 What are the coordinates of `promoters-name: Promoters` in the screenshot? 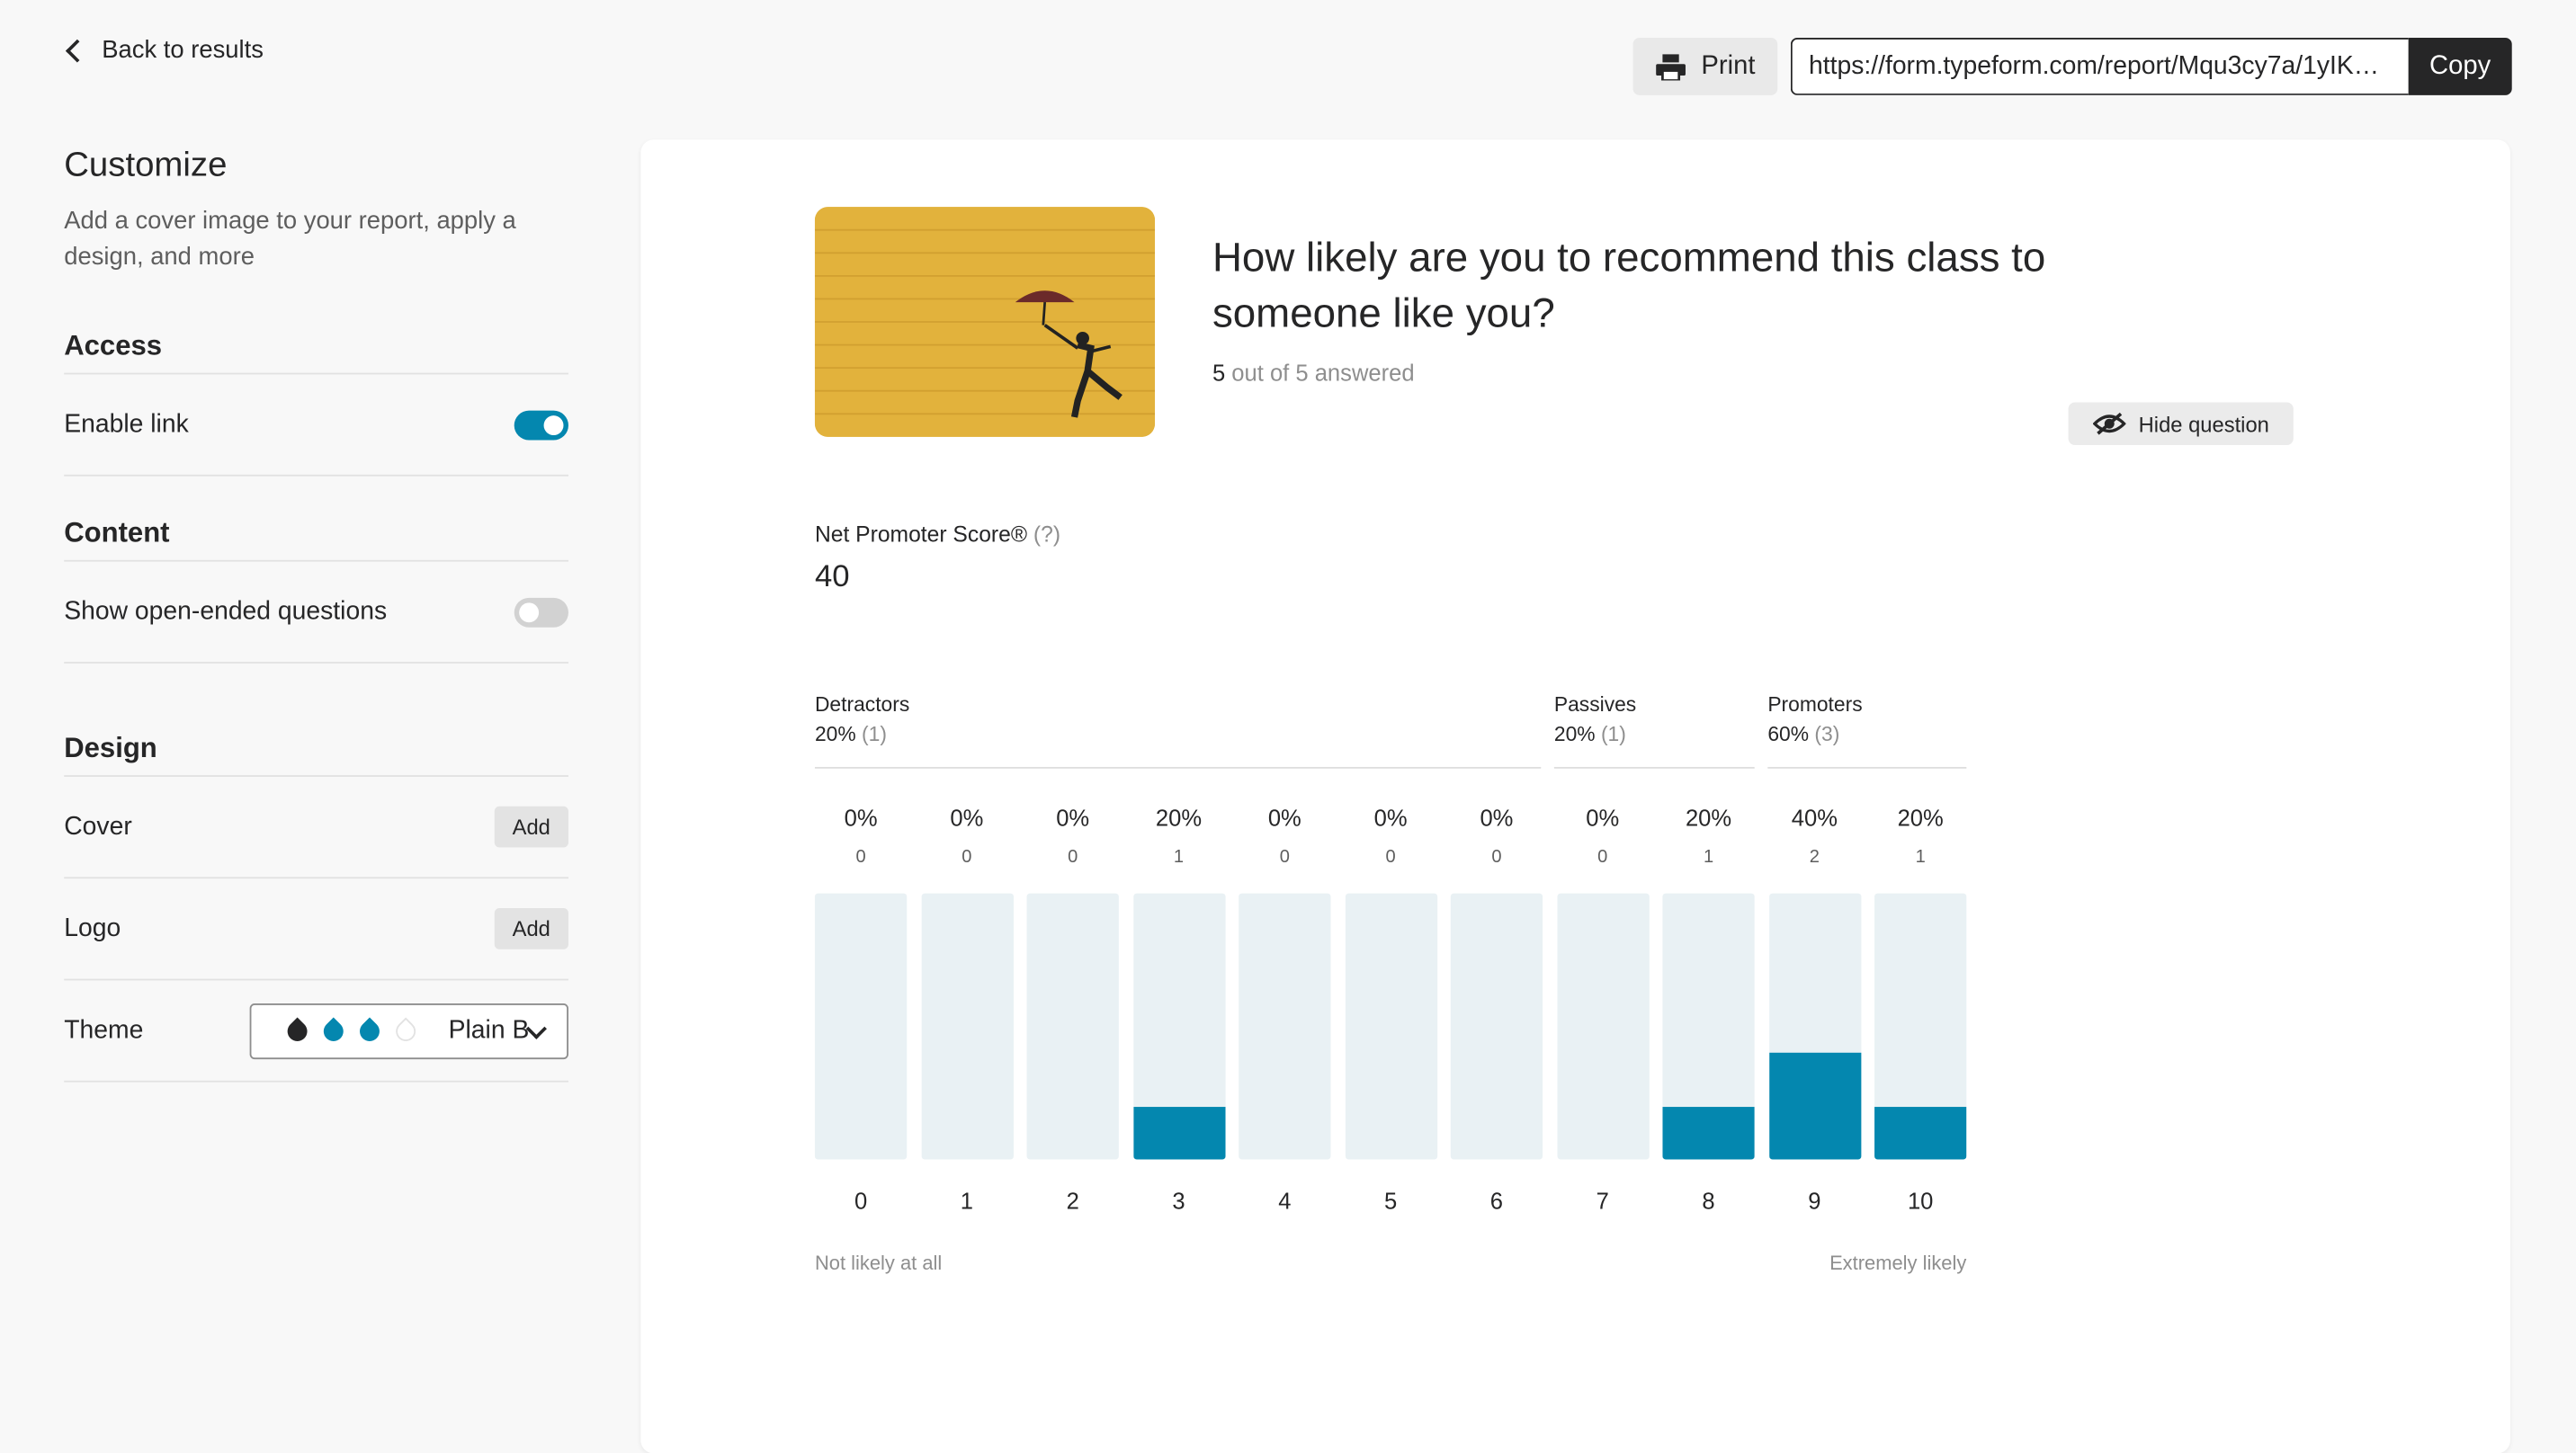 It's located at (1815, 704).